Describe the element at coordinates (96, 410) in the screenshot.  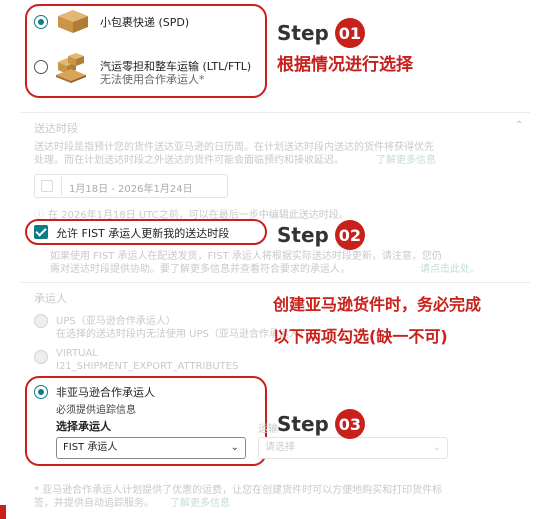
I see `non-partner-sublabel: 必须提供追踪信息` at that location.